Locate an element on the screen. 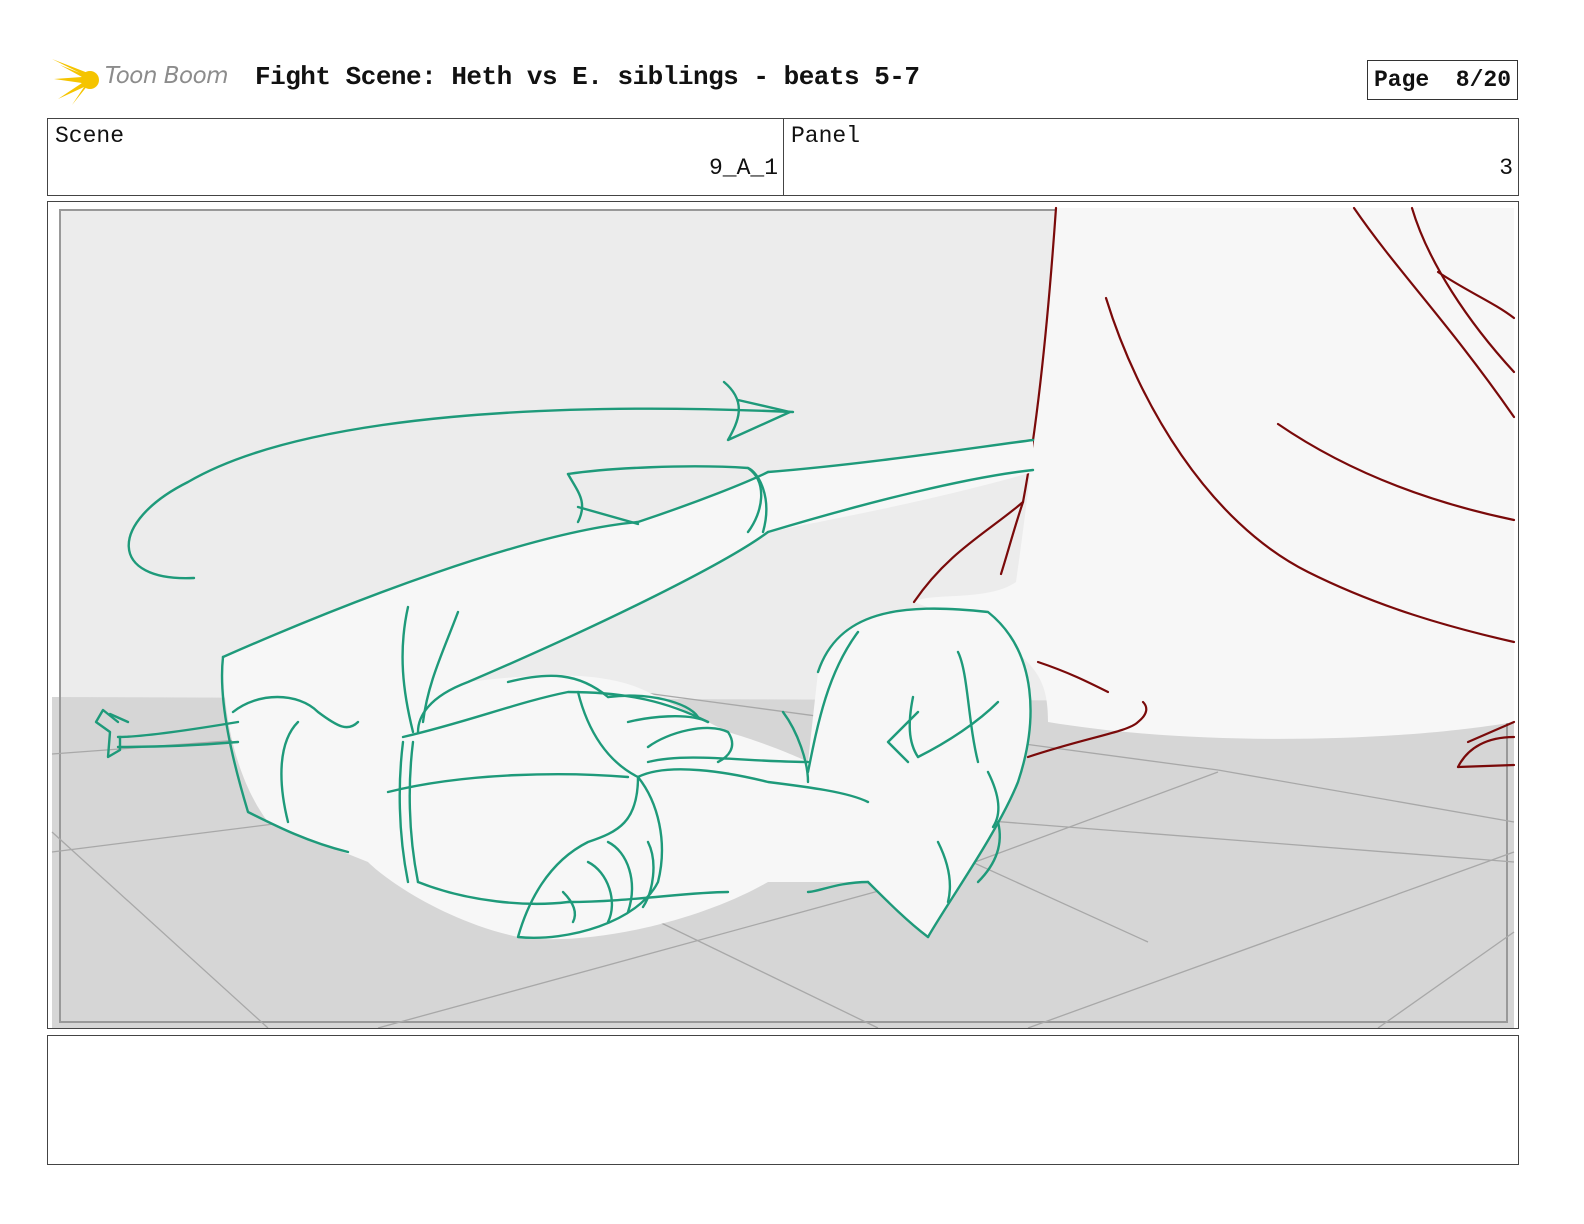  scene-label: Scene is located at coordinates (90, 136).